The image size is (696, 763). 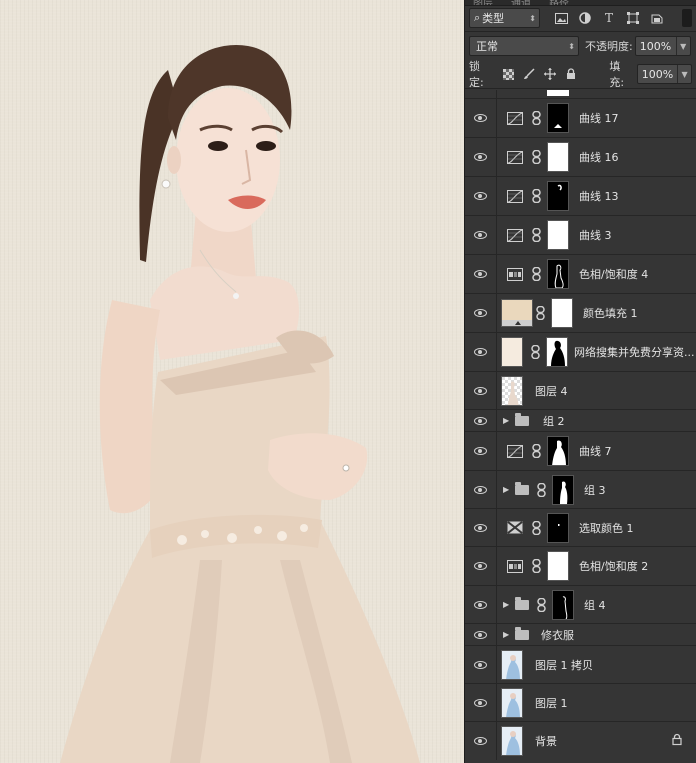 What do you see at coordinates (580, 94) in the screenshot?
I see `layer-row-partial` at bounding box center [580, 94].